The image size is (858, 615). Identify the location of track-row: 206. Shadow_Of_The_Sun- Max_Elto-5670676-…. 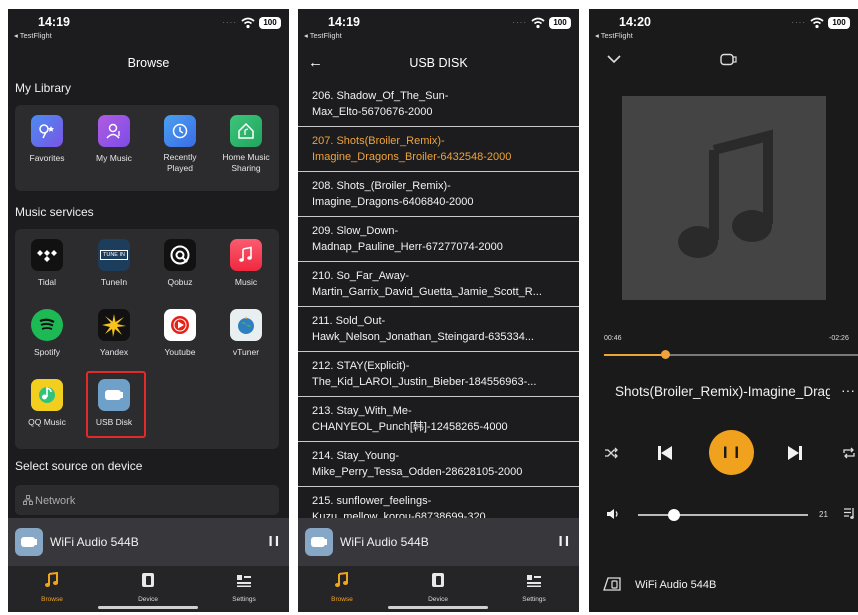
(438, 104).